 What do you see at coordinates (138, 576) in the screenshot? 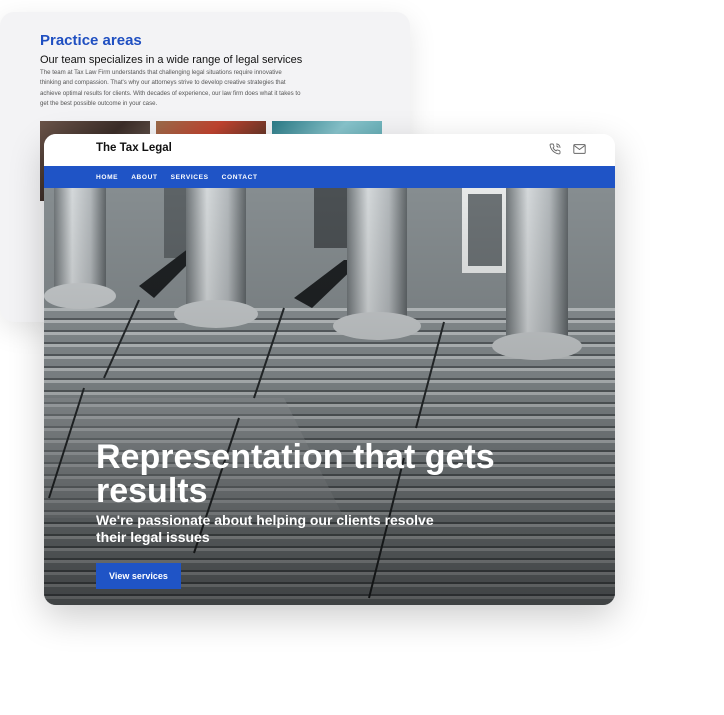
I see `view-services-button: View services` at bounding box center [138, 576].